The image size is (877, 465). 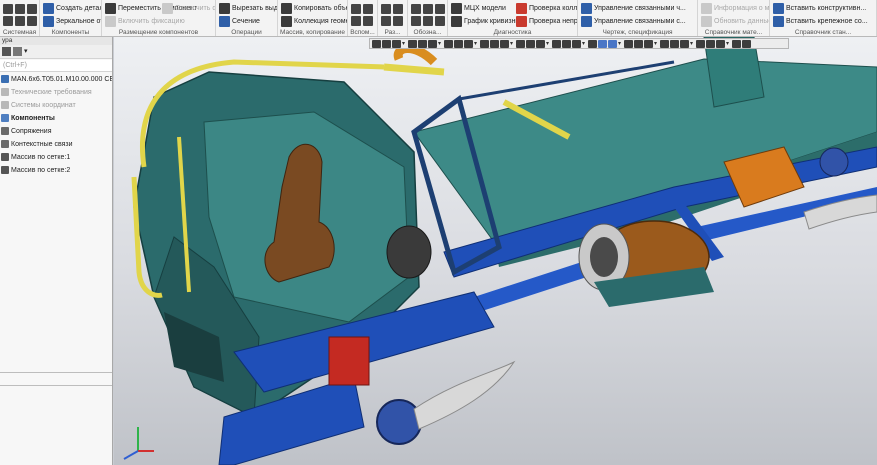 I want to click on tree-view-icon, so click(x=6, y=51).